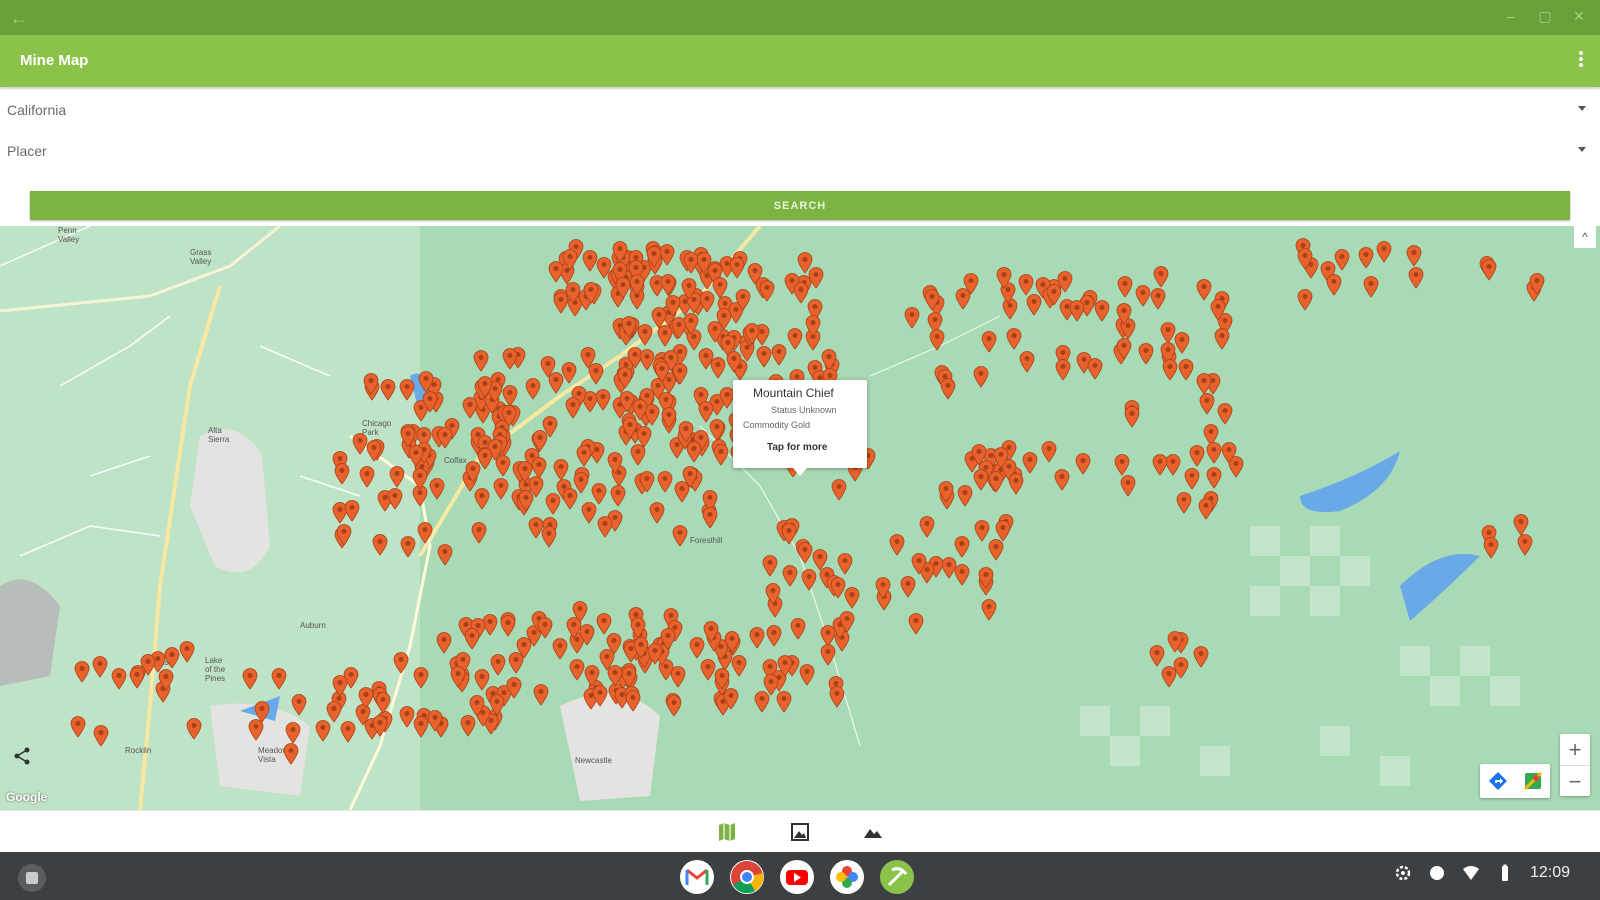 Image resolution: width=1600 pixels, height=900 pixels. Describe the element at coordinates (1498, 781) in the screenshot. I see `directions-icon` at that location.